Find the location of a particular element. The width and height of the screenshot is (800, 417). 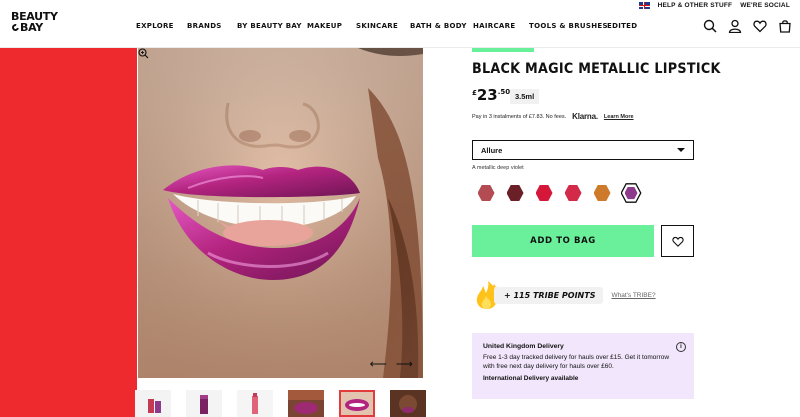

add-to-wishlist-button is located at coordinates (677, 241).